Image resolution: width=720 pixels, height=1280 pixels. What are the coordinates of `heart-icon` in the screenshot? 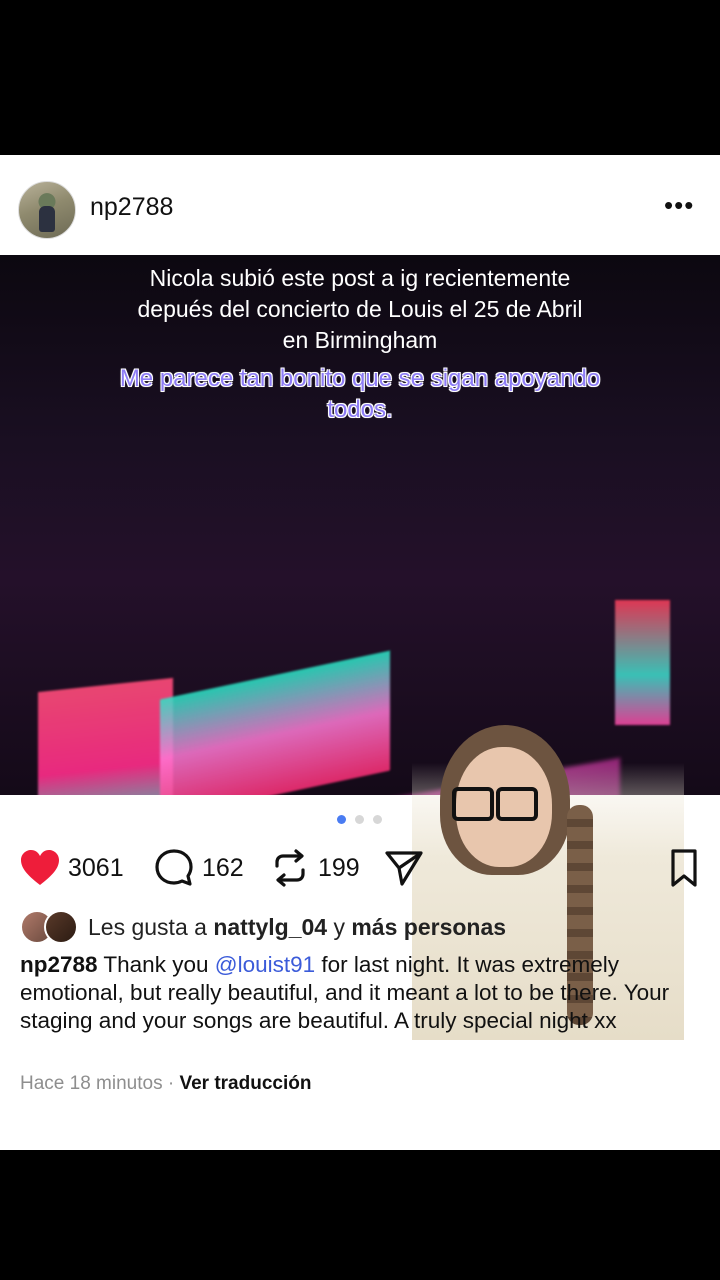 It's located at (40, 868).